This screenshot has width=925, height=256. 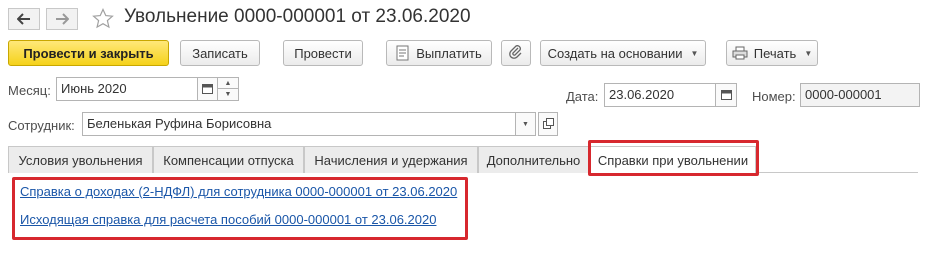 What do you see at coordinates (29, 90) in the screenshot?
I see `month-label: Месяц:` at bounding box center [29, 90].